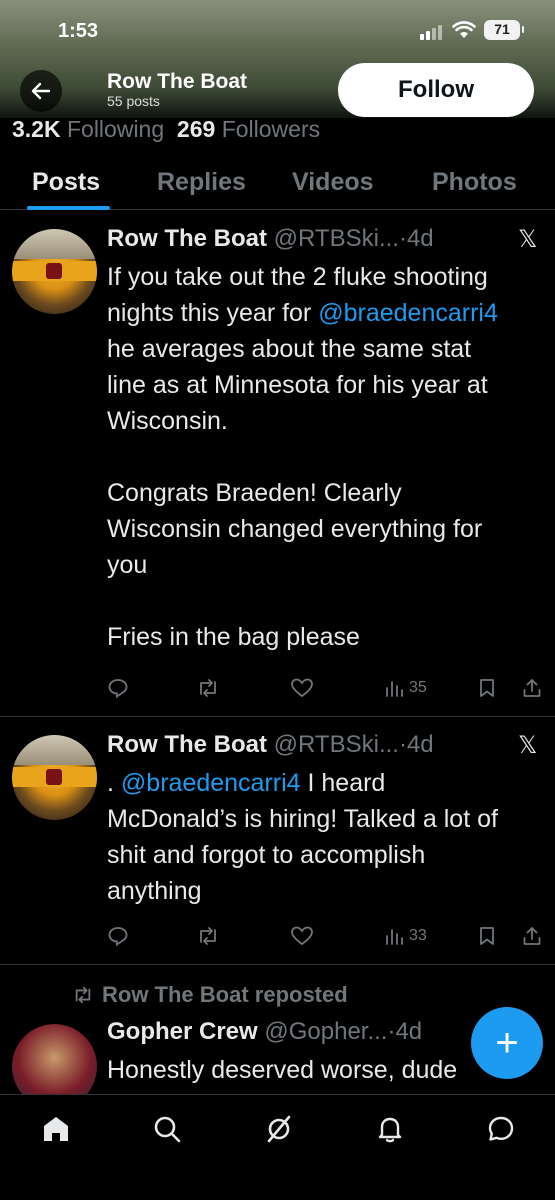  I want to click on post-actions: 35, so click(277, 688).